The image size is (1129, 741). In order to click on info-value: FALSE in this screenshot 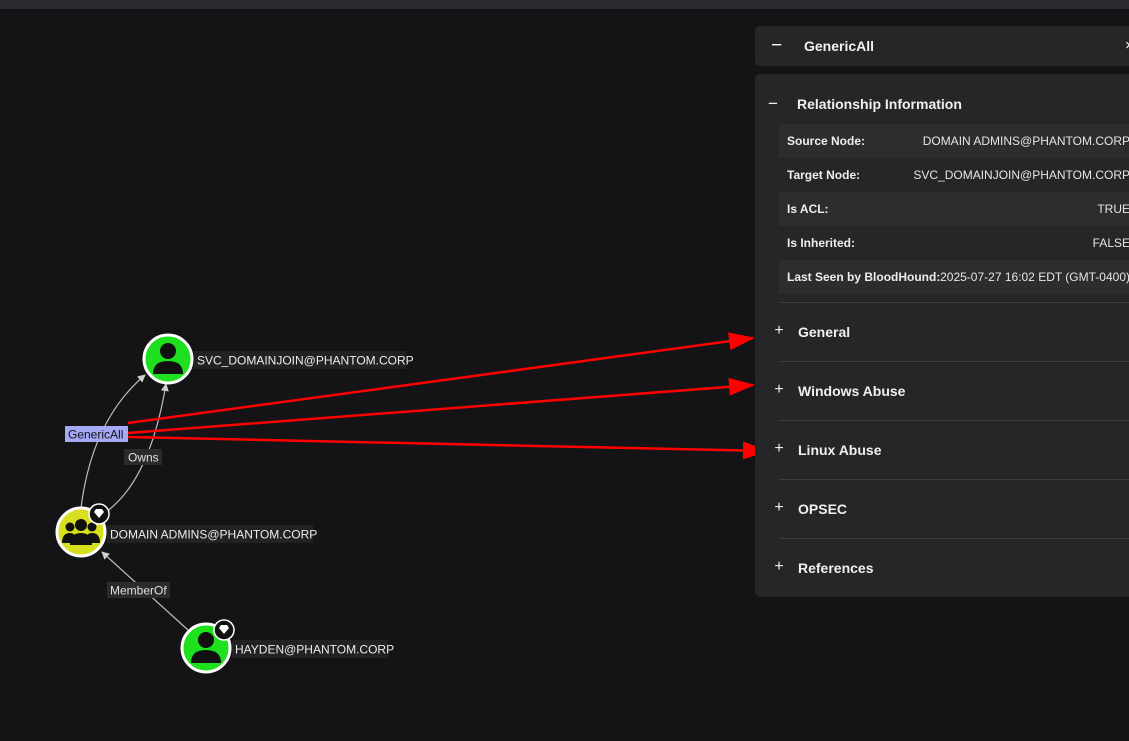, I will do `click(1110, 243)`.